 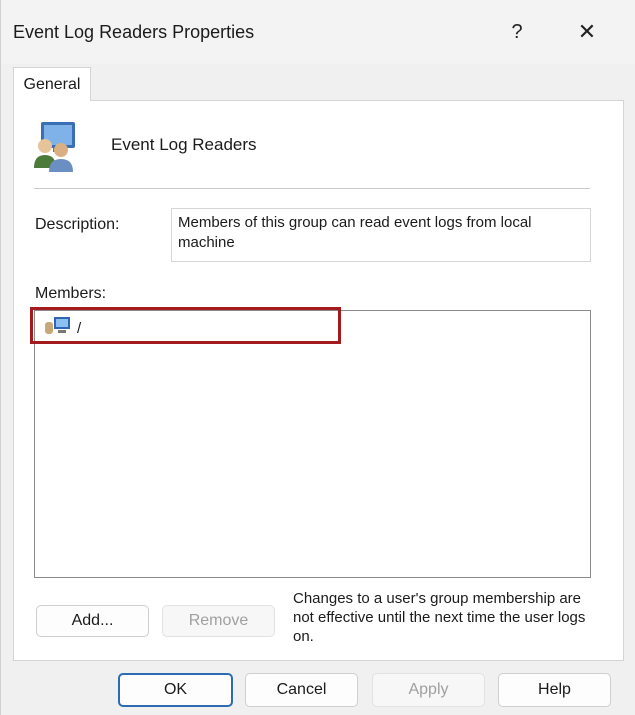 What do you see at coordinates (57, 146) in the screenshot?
I see `user-group-icon` at bounding box center [57, 146].